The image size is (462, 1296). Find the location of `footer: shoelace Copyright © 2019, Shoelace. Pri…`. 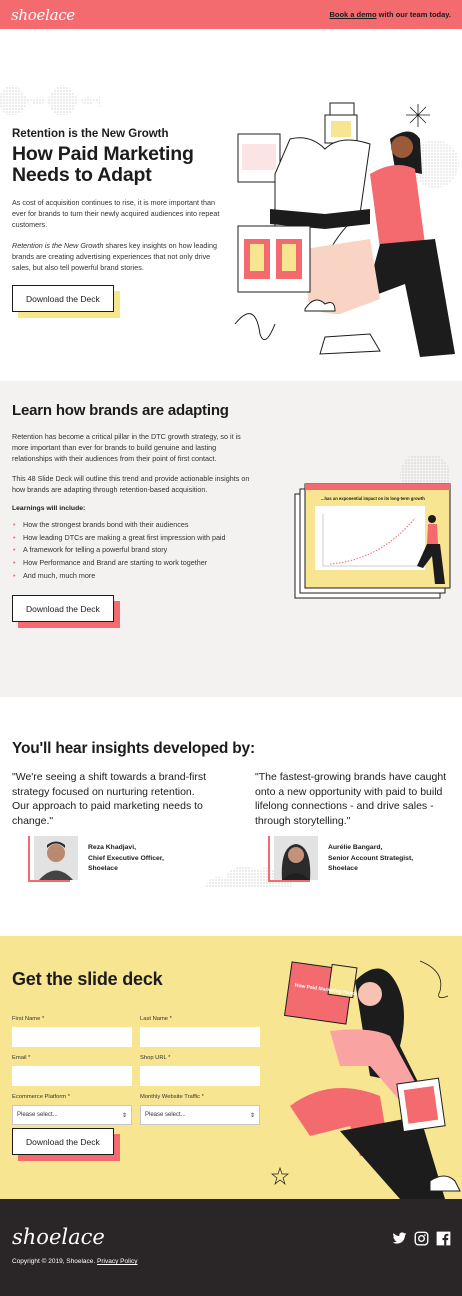

footer: shoelace Copyright © 2019, Shoelace. Pri… is located at coordinates (231, 1247).